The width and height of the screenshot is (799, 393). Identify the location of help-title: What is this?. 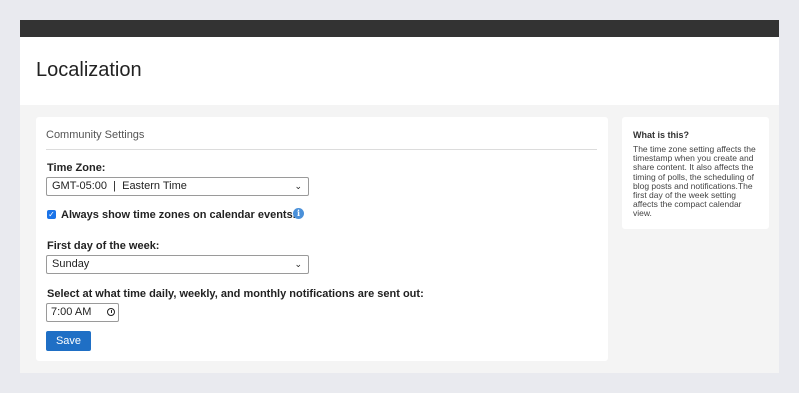
(661, 135).